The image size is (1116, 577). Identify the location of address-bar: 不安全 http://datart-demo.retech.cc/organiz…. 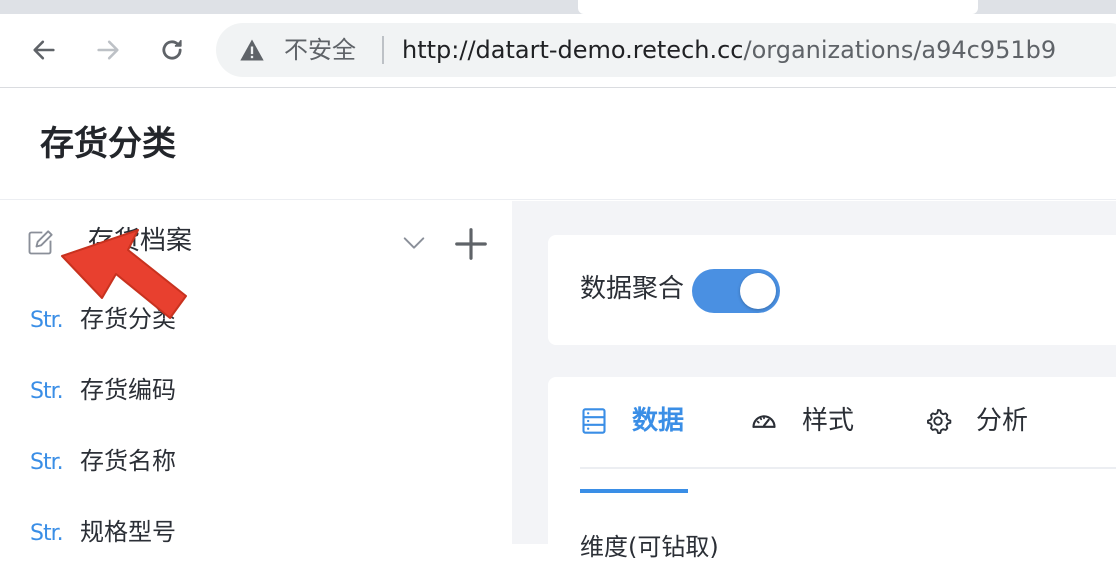
(666, 50).